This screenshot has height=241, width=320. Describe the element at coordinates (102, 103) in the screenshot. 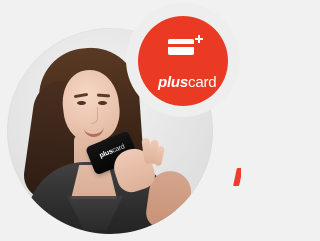

I see `right-eye` at that location.